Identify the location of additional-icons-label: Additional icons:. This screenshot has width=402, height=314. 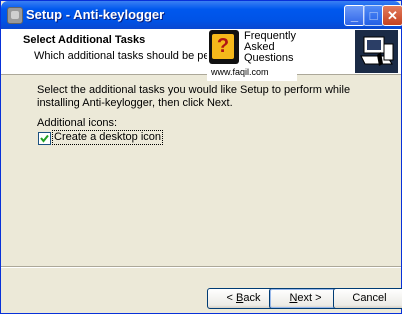
(77, 123).